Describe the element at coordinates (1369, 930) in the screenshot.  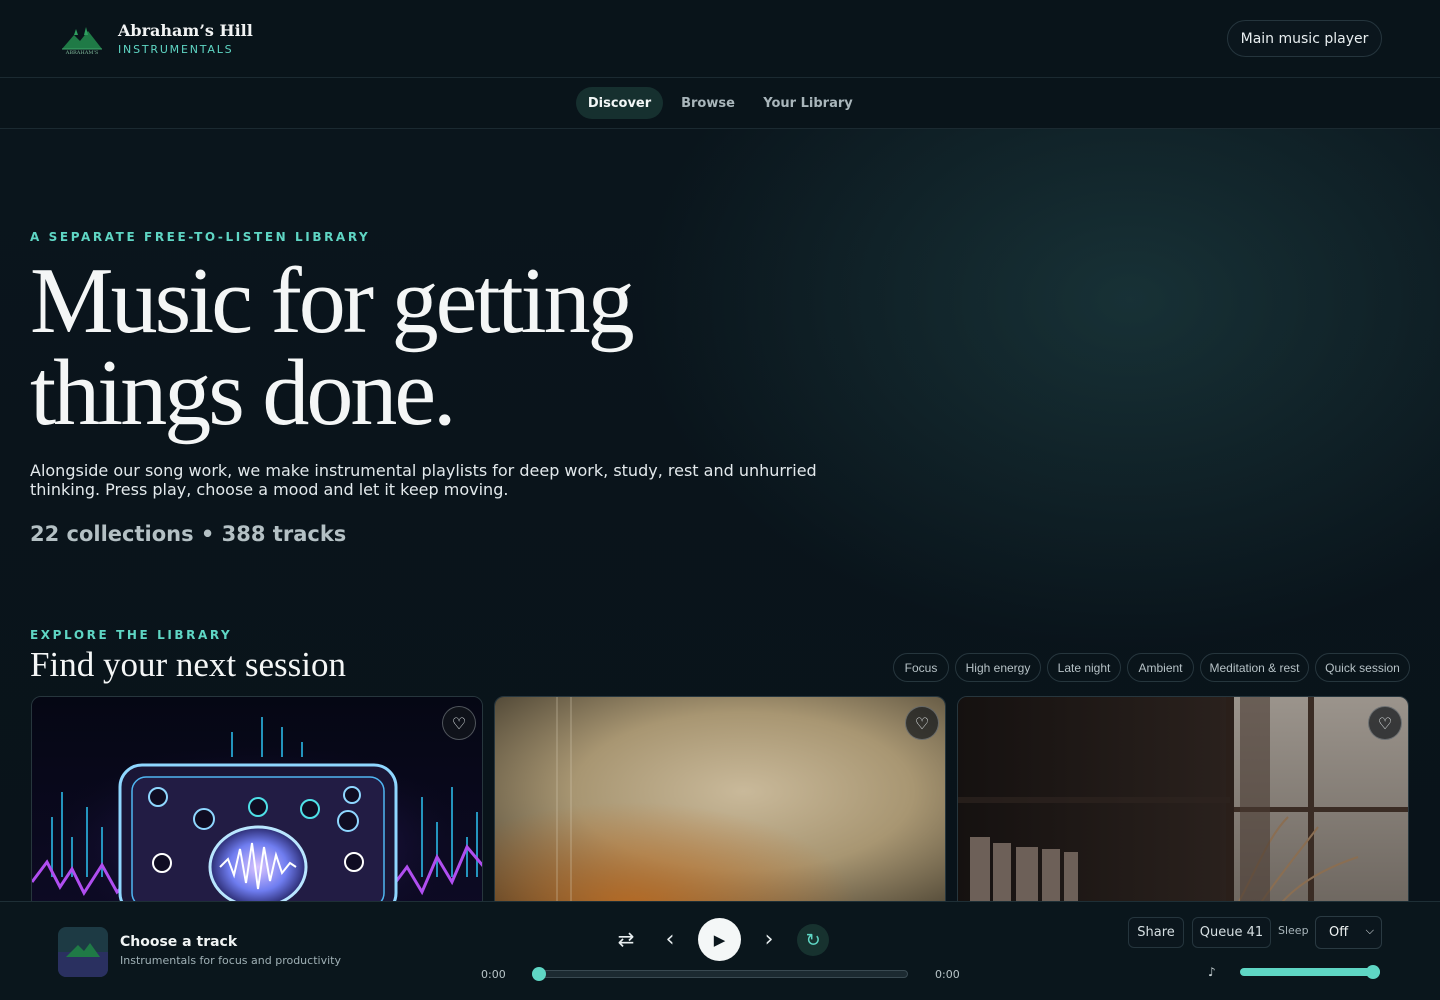
I see `chevron-down-icon: ⌵` at that location.